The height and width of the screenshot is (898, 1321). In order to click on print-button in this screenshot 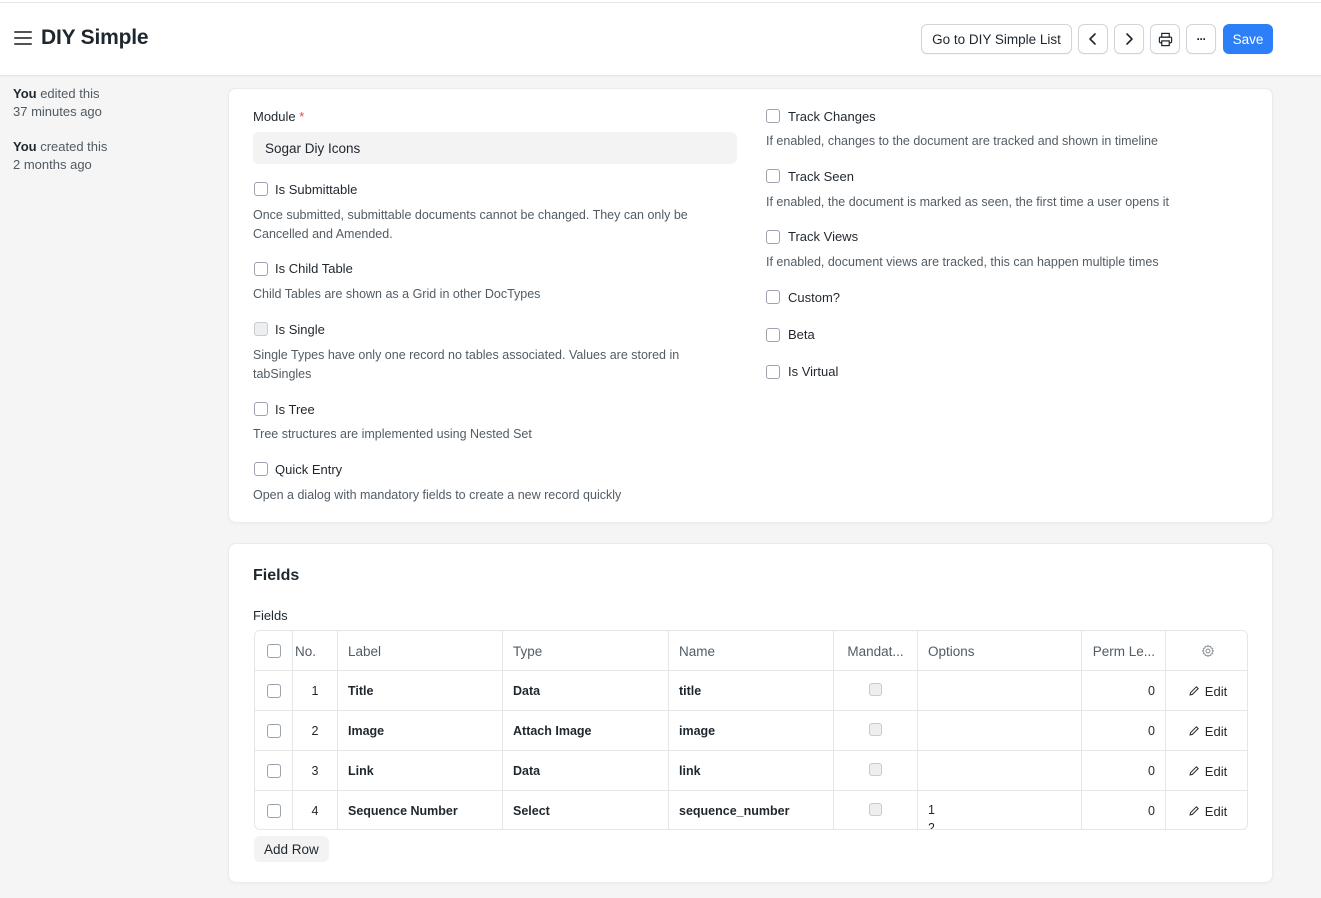, I will do `click(1165, 39)`.